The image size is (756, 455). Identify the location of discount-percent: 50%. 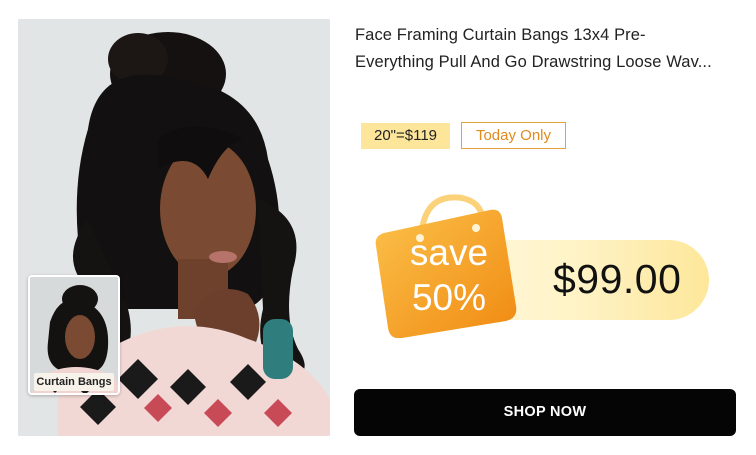
(449, 297).